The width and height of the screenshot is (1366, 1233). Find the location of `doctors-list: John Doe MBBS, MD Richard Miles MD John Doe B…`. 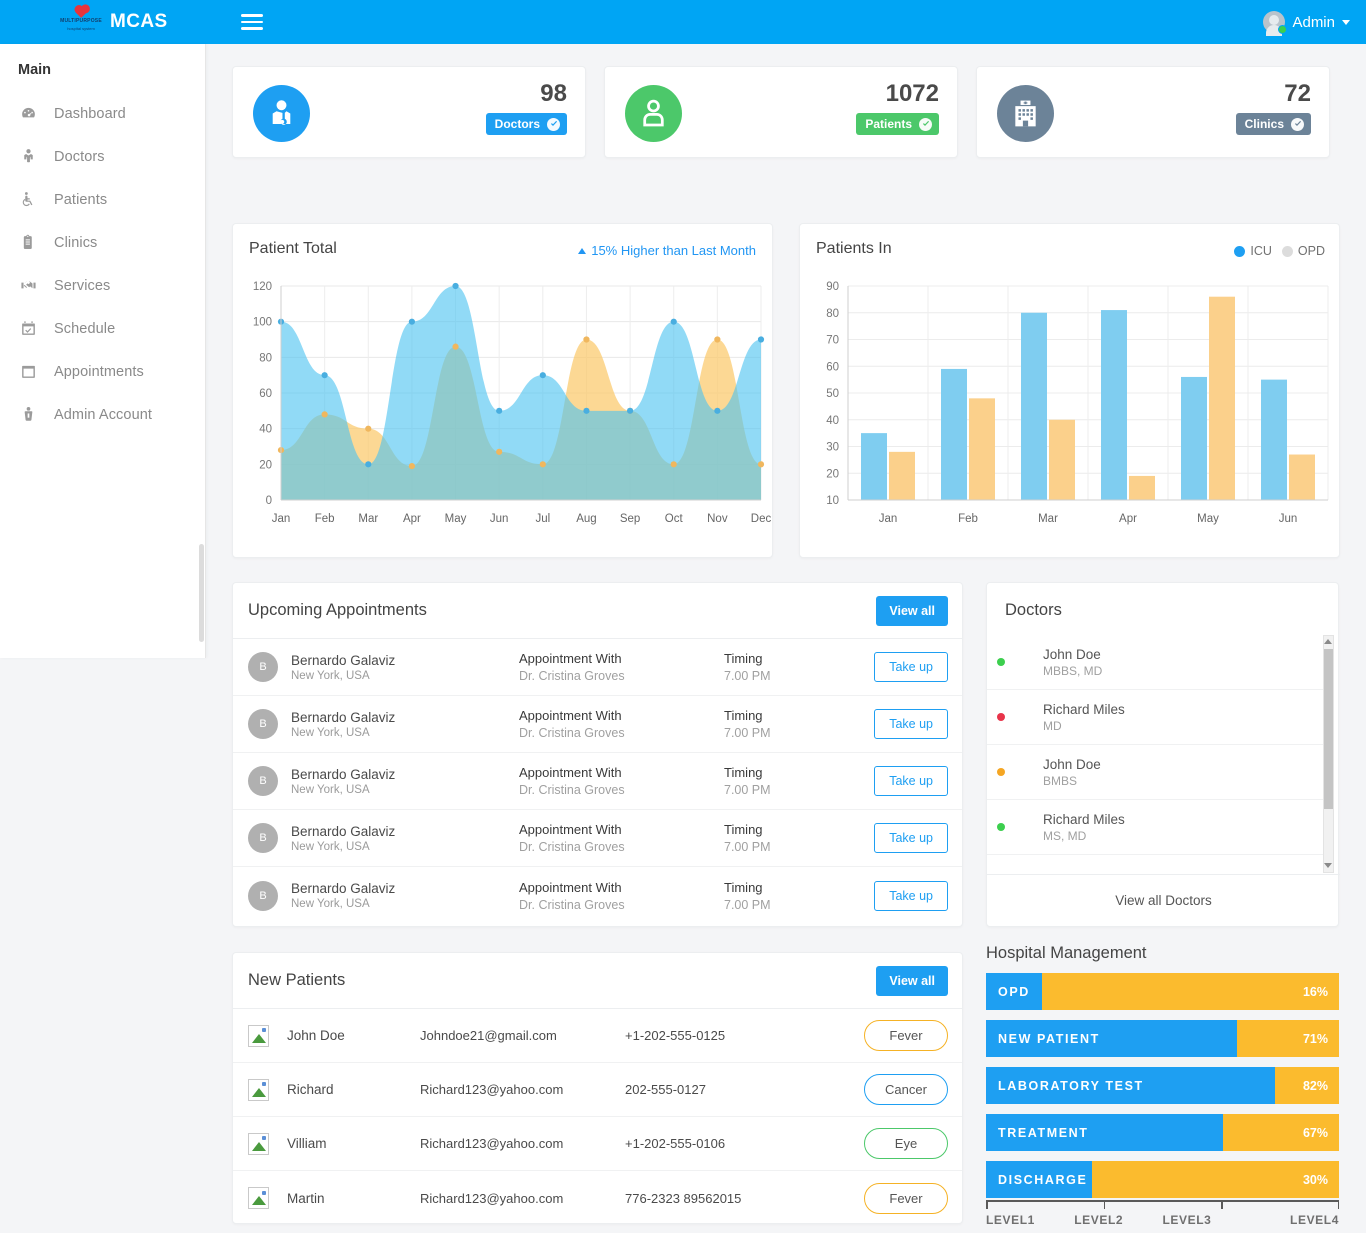

doctors-list: John Doe MBBS, MD Richard Miles MD John Doe B… is located at coordinates (1163, 755).